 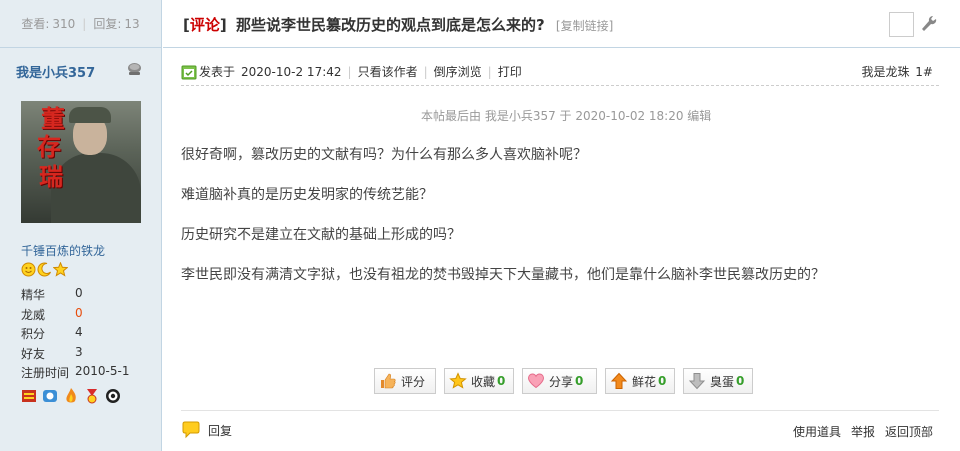 I want to click on field-key: 好友, so click(x=33, y=353).